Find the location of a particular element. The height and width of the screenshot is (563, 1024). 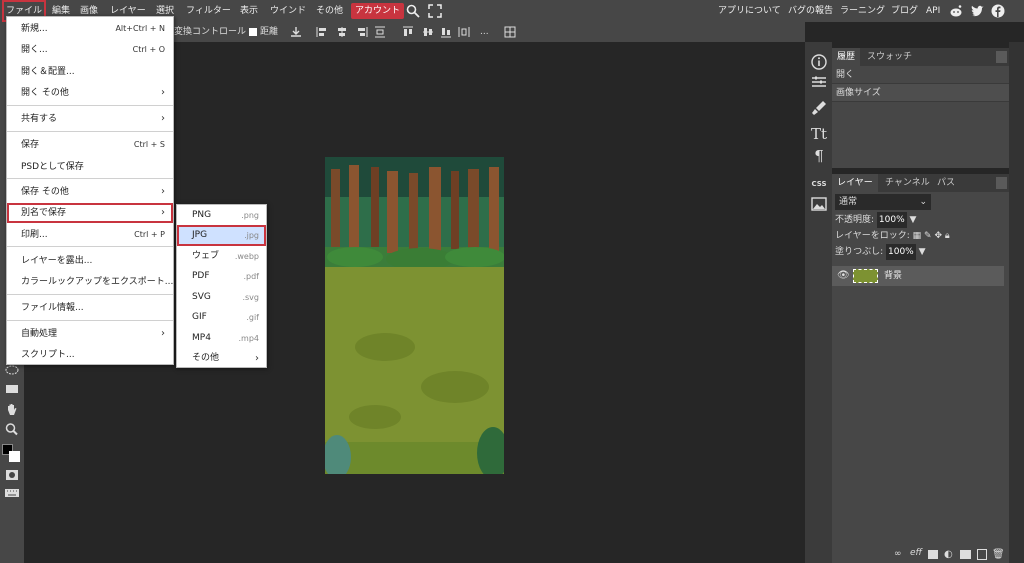

align-bottom-icon is located at coordinates (446, 32).